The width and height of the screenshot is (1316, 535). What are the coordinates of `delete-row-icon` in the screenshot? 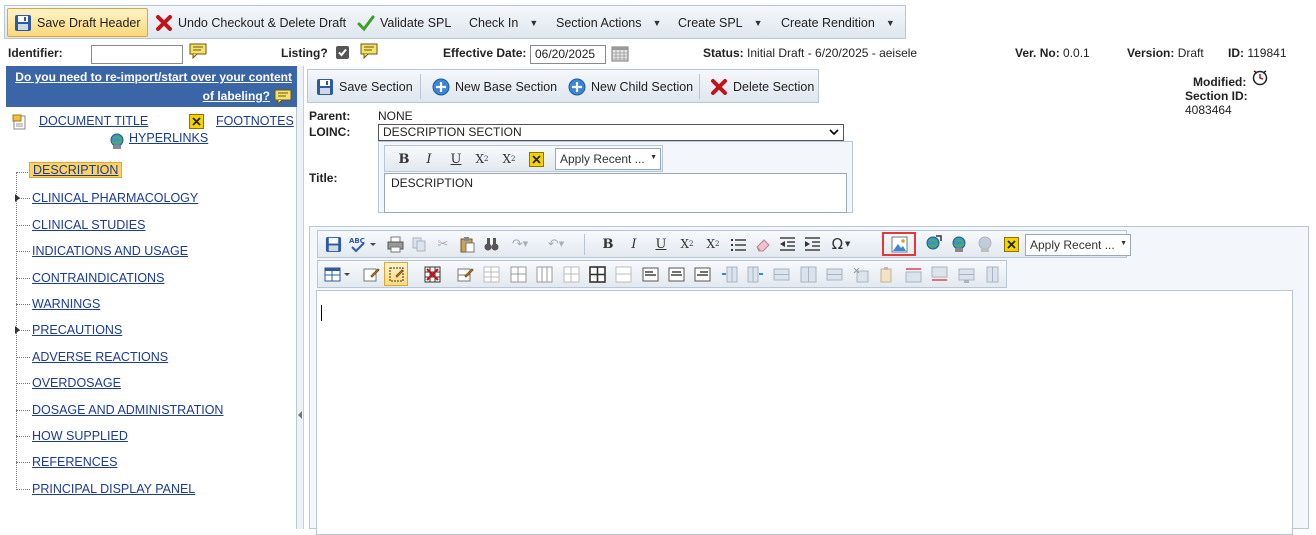 It's located at (781, 274).